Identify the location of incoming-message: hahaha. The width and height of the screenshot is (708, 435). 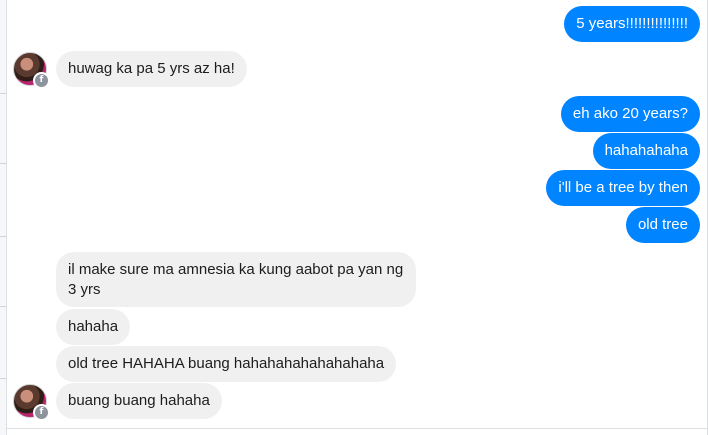
(93, 327).